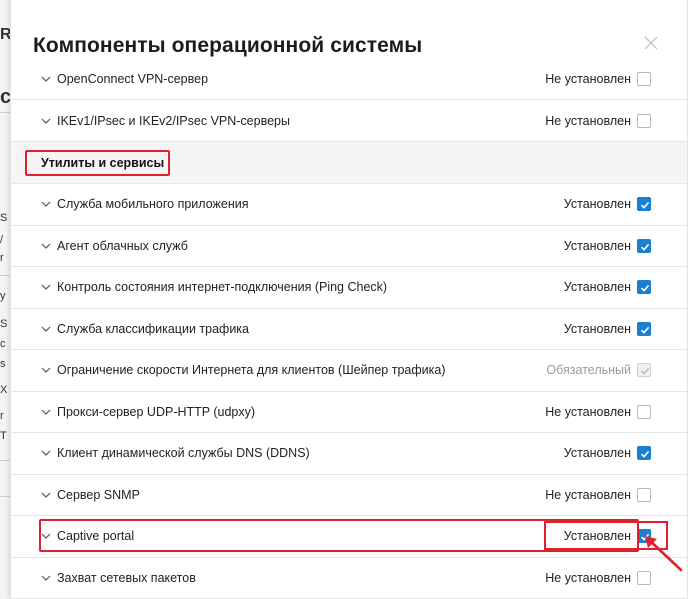  Describe the element at coordinates (2, 240) in the screenshot. I see `bg-fragment: /` at that location.